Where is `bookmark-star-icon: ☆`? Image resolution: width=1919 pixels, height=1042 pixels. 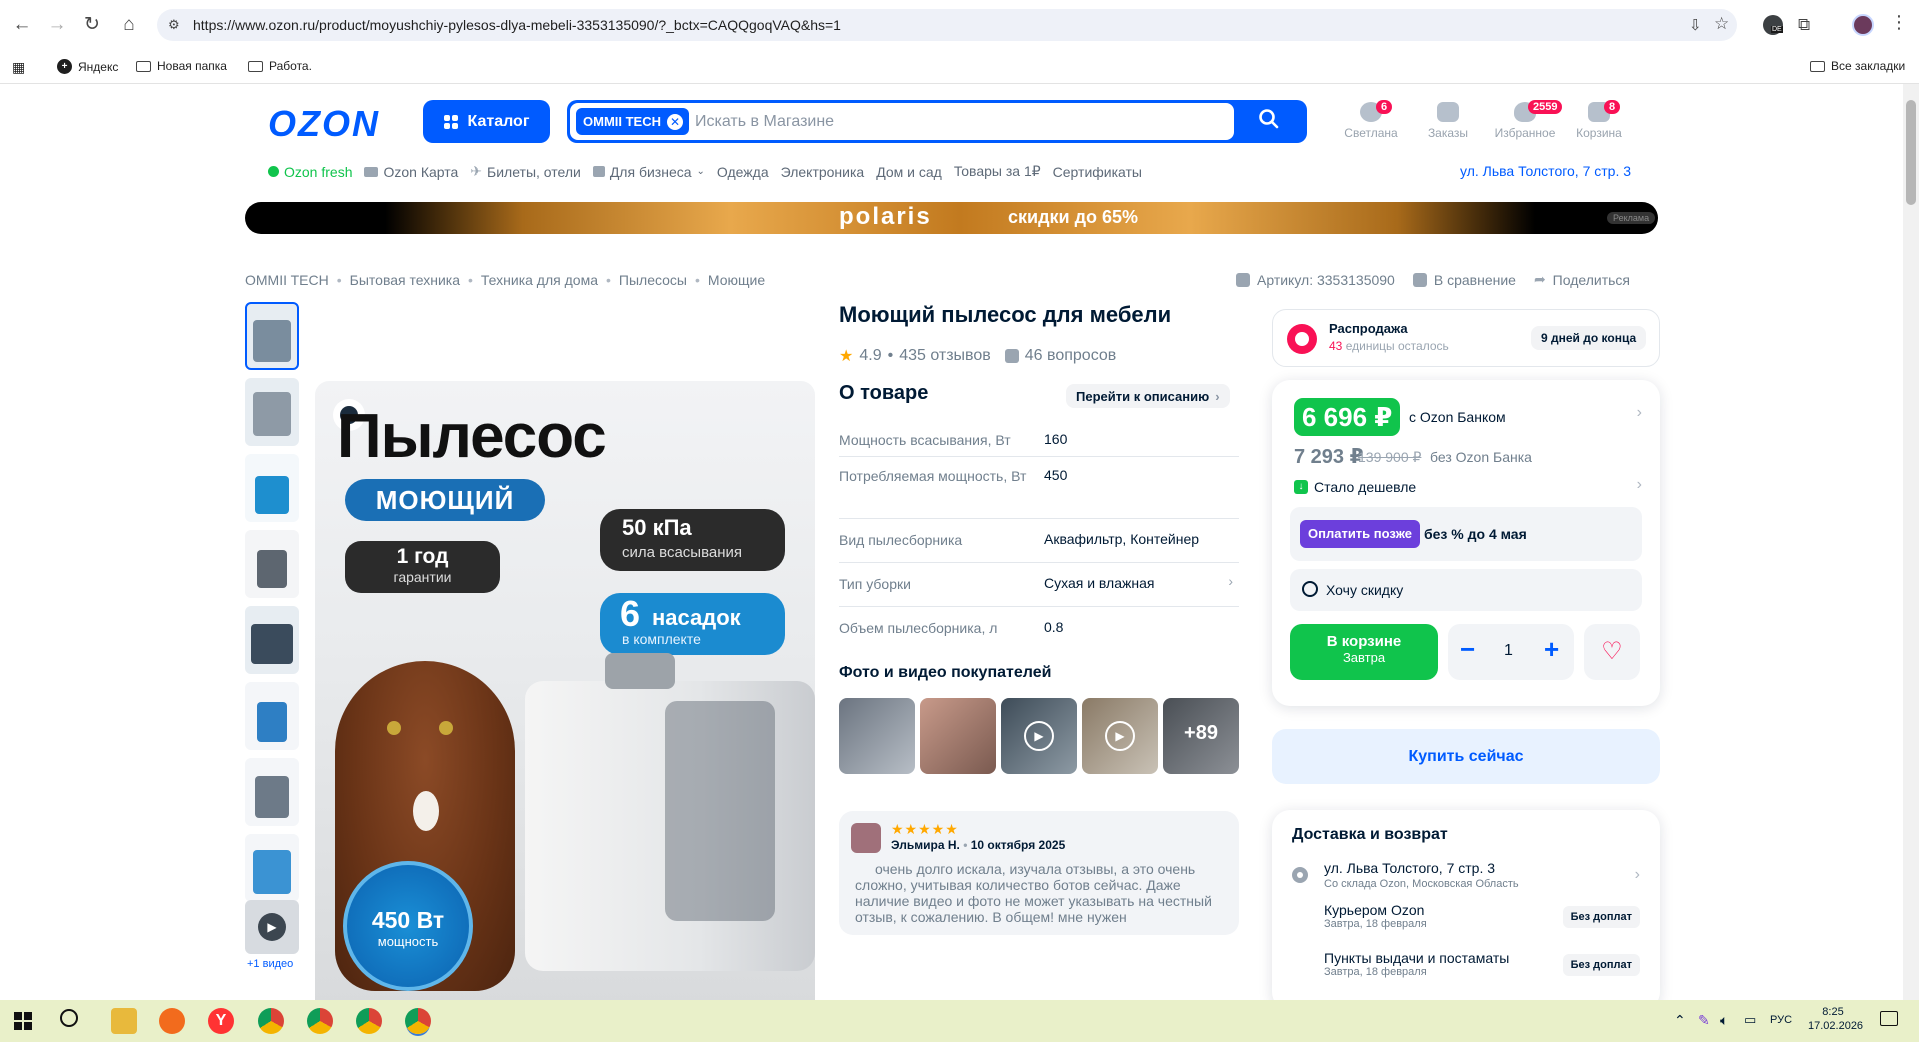
bookmark-star-icon: ☆ is located at coordinates (1721, 24).